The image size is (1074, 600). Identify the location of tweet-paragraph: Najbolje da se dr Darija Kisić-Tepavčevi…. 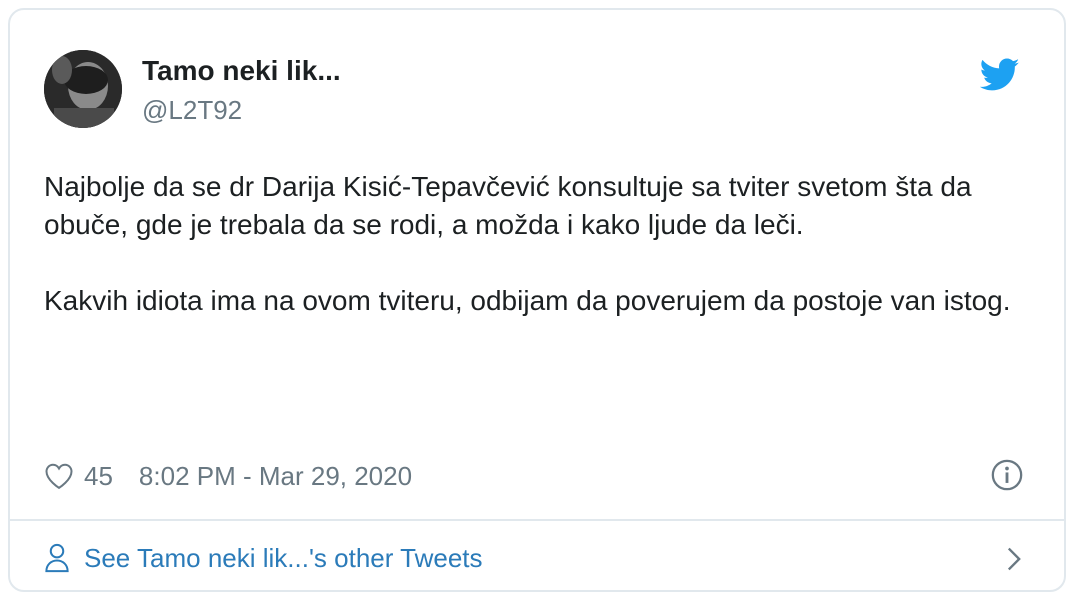
(508, 205).